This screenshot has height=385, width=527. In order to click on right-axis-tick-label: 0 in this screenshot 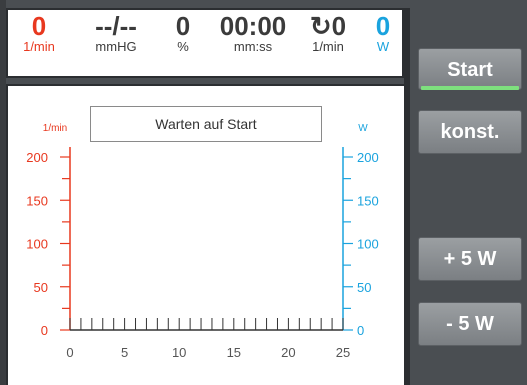, I will do `click(360, 330)`.